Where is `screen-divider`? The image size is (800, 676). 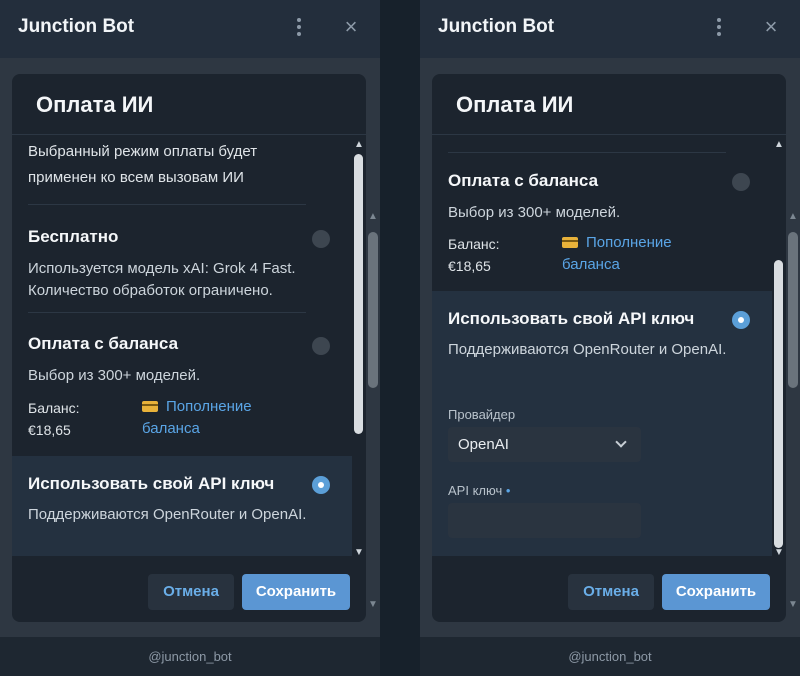
screen-divider is located at coordinates (400, 338).